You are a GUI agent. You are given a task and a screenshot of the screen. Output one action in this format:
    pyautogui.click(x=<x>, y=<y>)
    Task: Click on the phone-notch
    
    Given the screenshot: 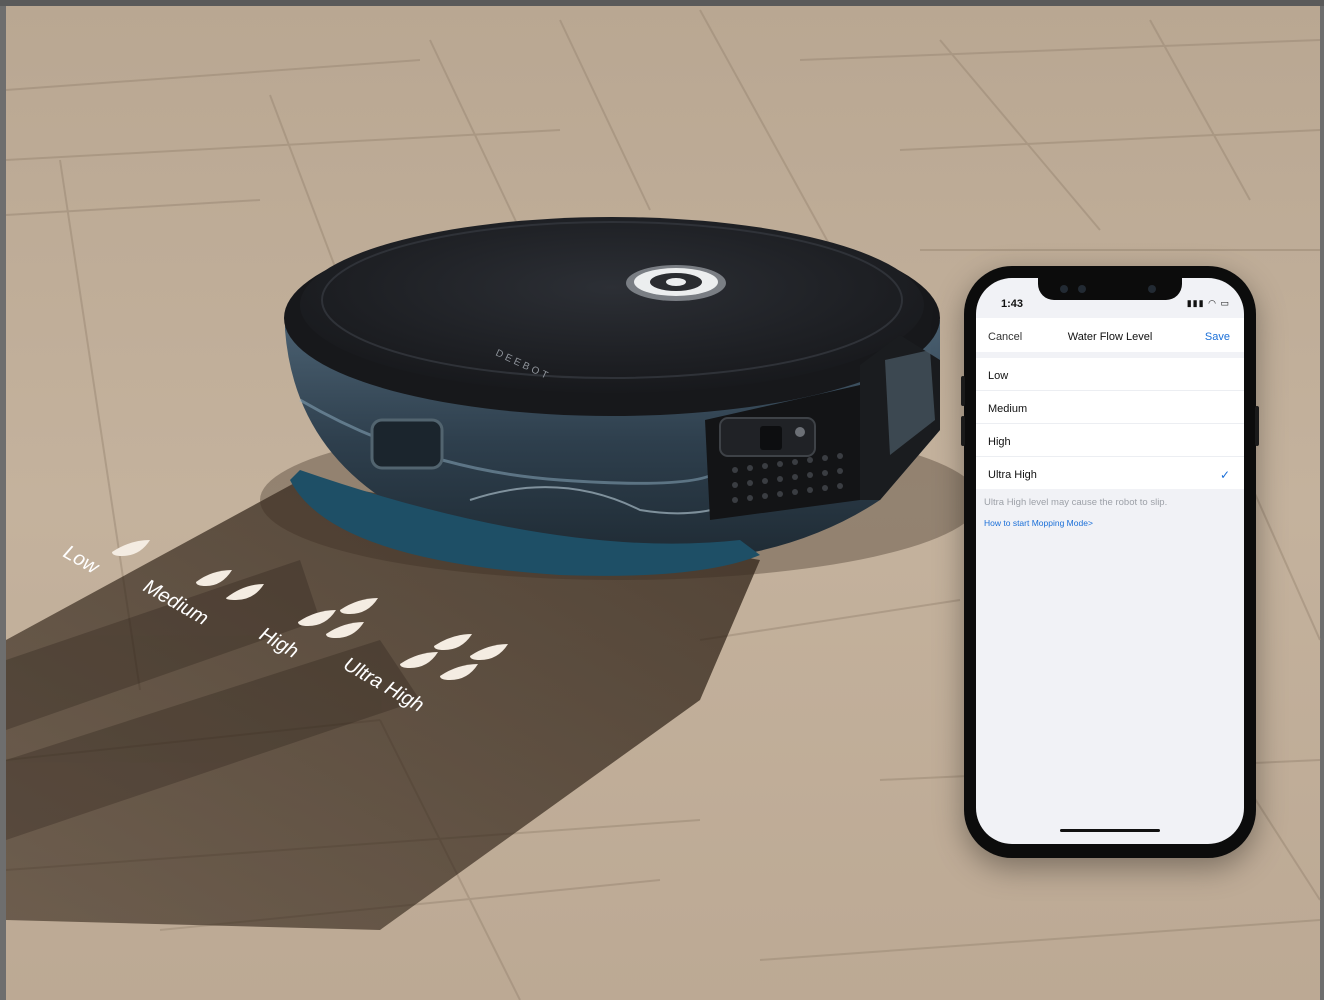 What is the action you would take?
    pyautogui.click(x=1110, y=289)
    